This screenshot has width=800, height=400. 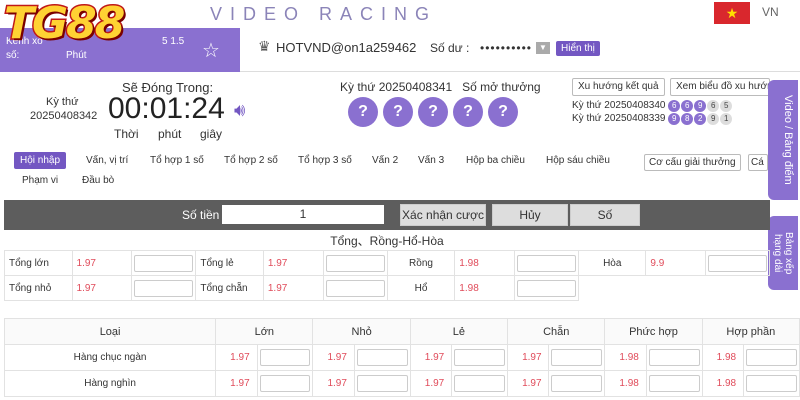 What do you see at coordinates (443, 215) in the screenshot?
I see `confirm-bet-button: Xác nhận cược` at bounding box center [443, 215].